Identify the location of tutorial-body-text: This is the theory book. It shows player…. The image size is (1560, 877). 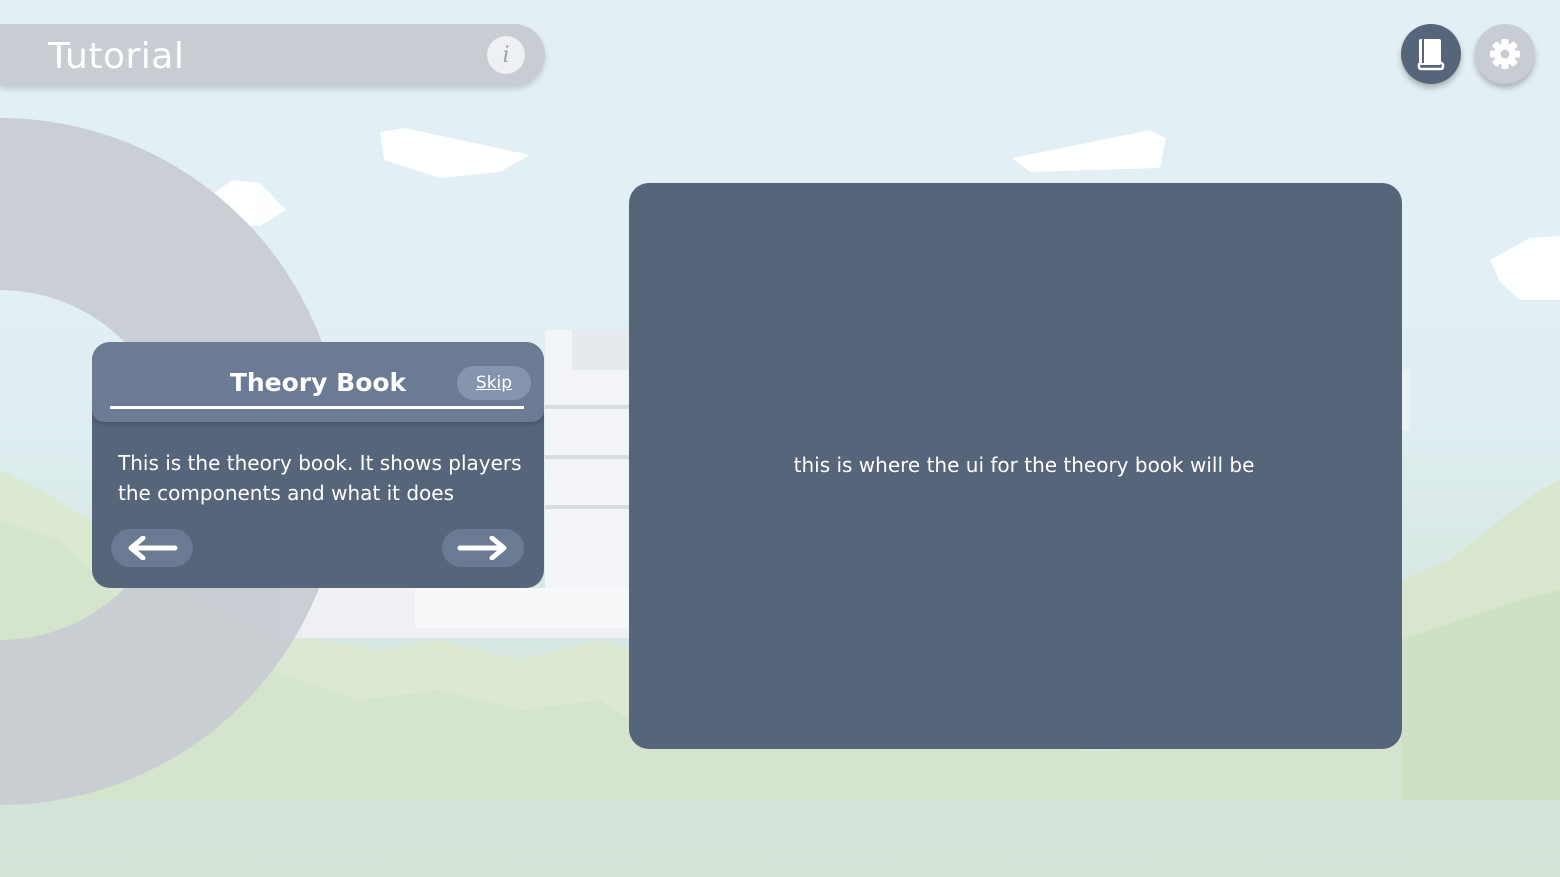
(320, 478).